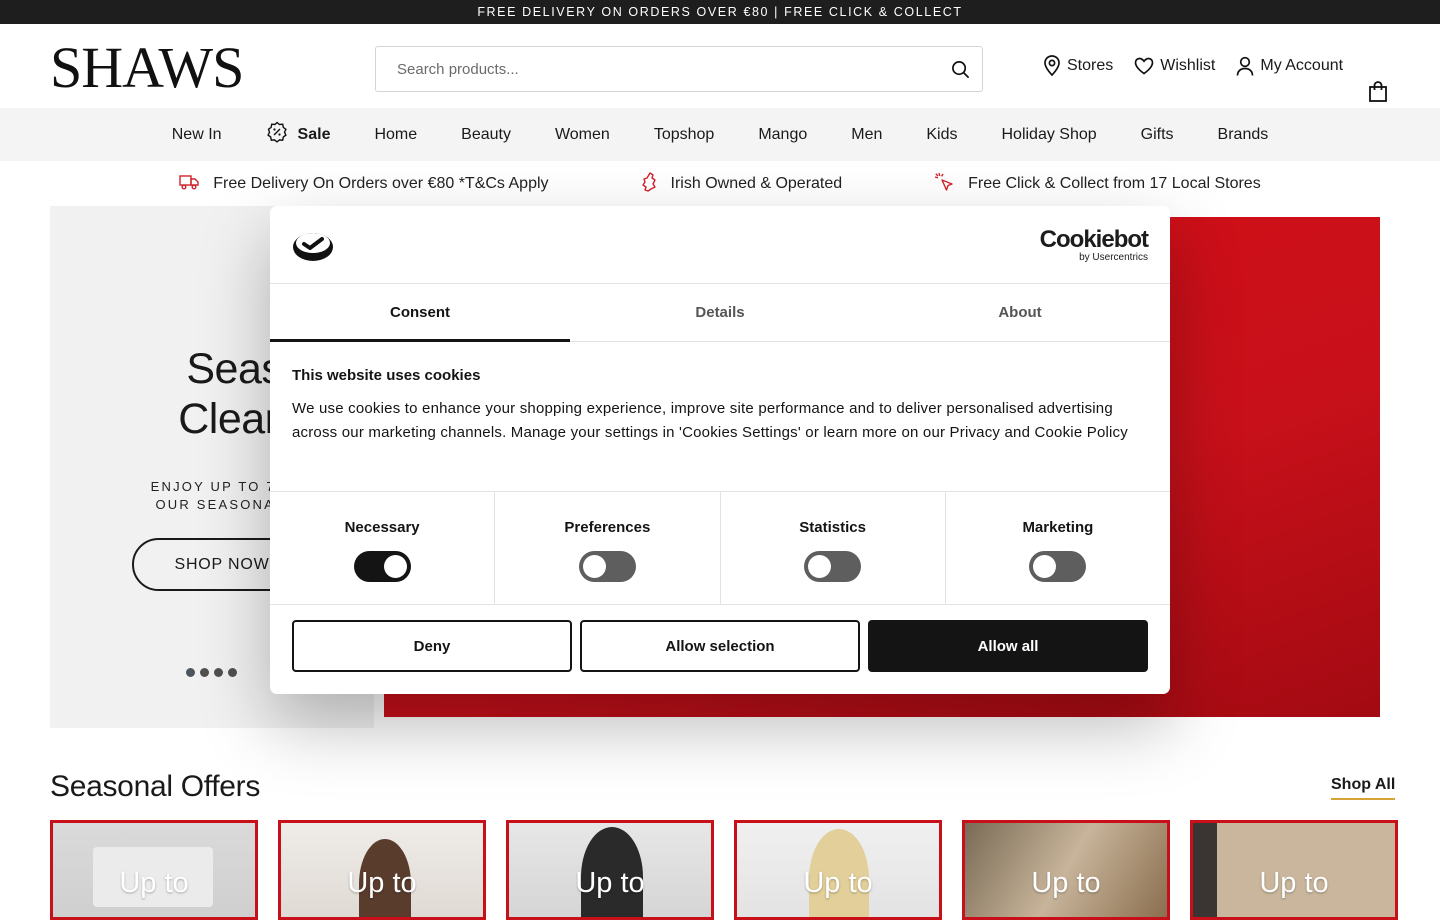 The image size is (1440, 920). Describe the element at coordinates (1052, 66) in the screenshot. I see `location-pin-icon` at that location.